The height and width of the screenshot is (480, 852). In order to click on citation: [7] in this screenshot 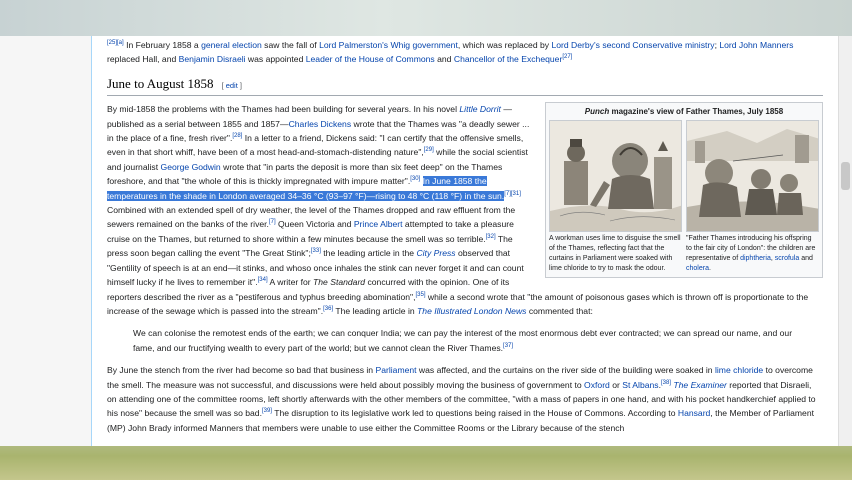, I will do `click(272, 223)`.